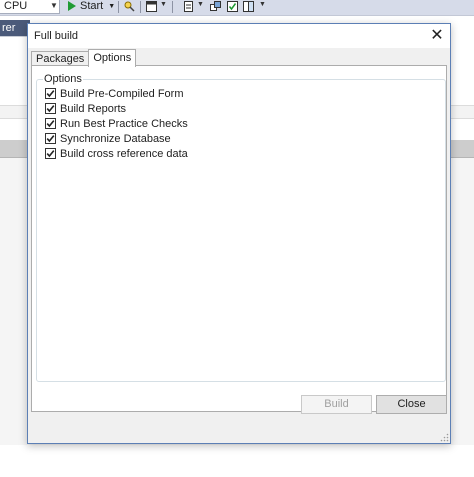 The image size is (474, 477). Describe the element at coordinates (151, 6) in the screenshot. I see `window-icon` at that location.